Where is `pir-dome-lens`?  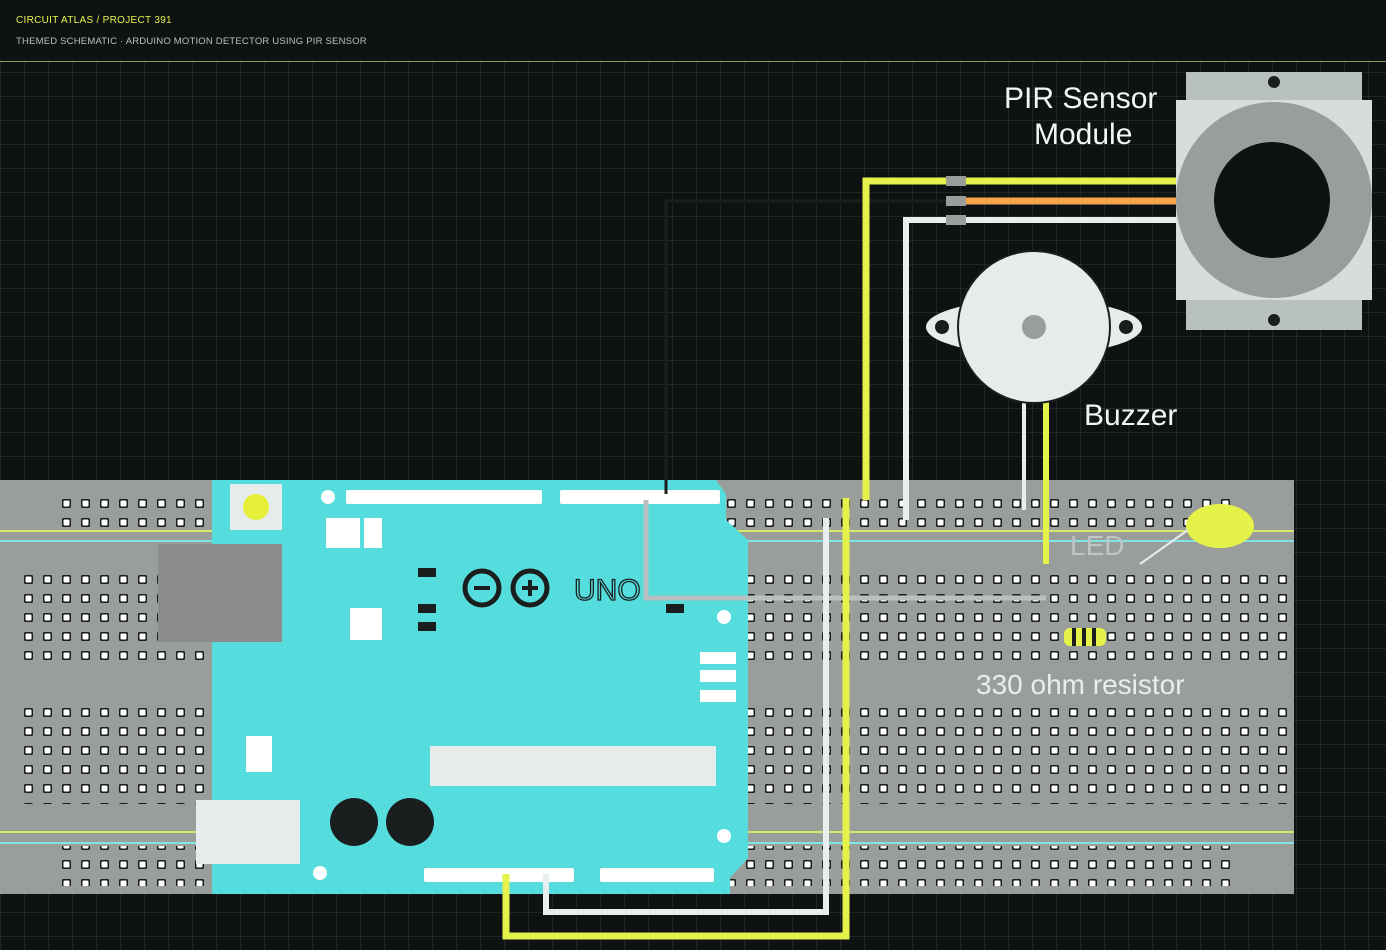
pir-dome-lens is located at coordinates (1272, 200).